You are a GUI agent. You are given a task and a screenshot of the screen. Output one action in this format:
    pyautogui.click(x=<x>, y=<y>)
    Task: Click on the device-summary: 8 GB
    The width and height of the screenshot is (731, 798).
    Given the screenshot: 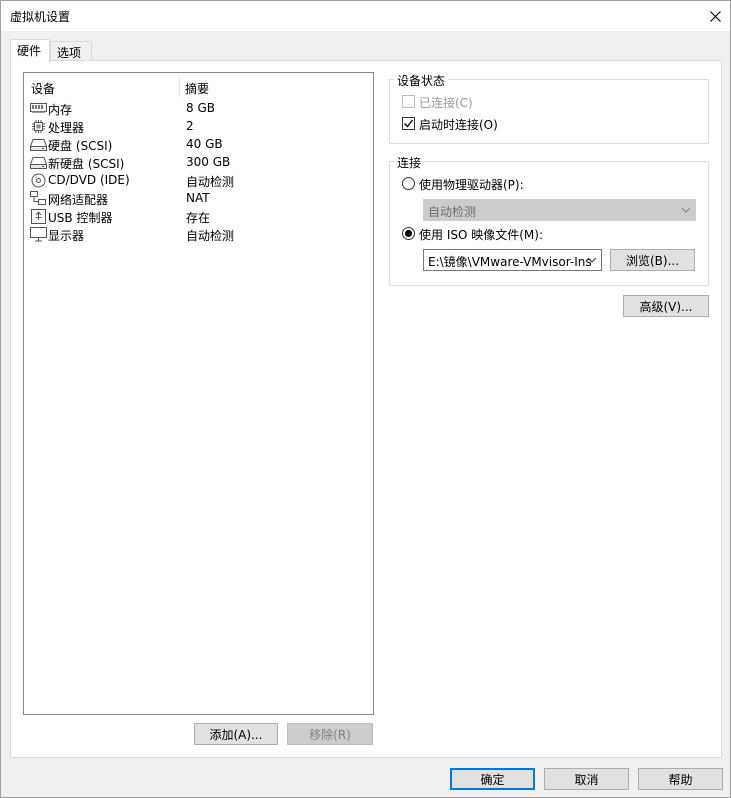 What is the action you would take?
    pyautogui.click(x=200, y=108)
    